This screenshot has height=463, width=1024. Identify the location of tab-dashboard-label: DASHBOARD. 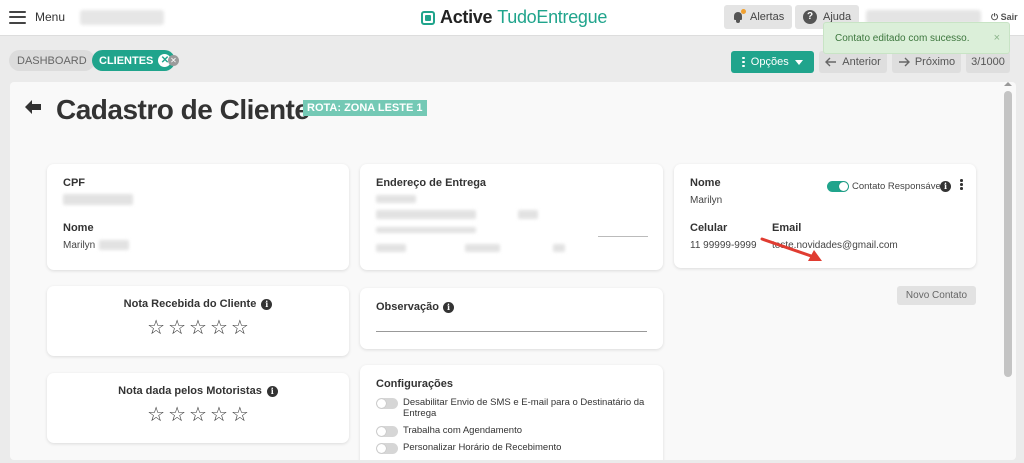
(52, 60).